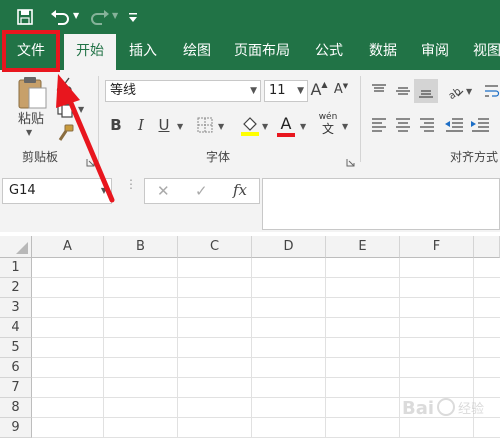  Describe the element at coordinates (403, 125) in the screenshot. I see `align-center-icon` at that location.